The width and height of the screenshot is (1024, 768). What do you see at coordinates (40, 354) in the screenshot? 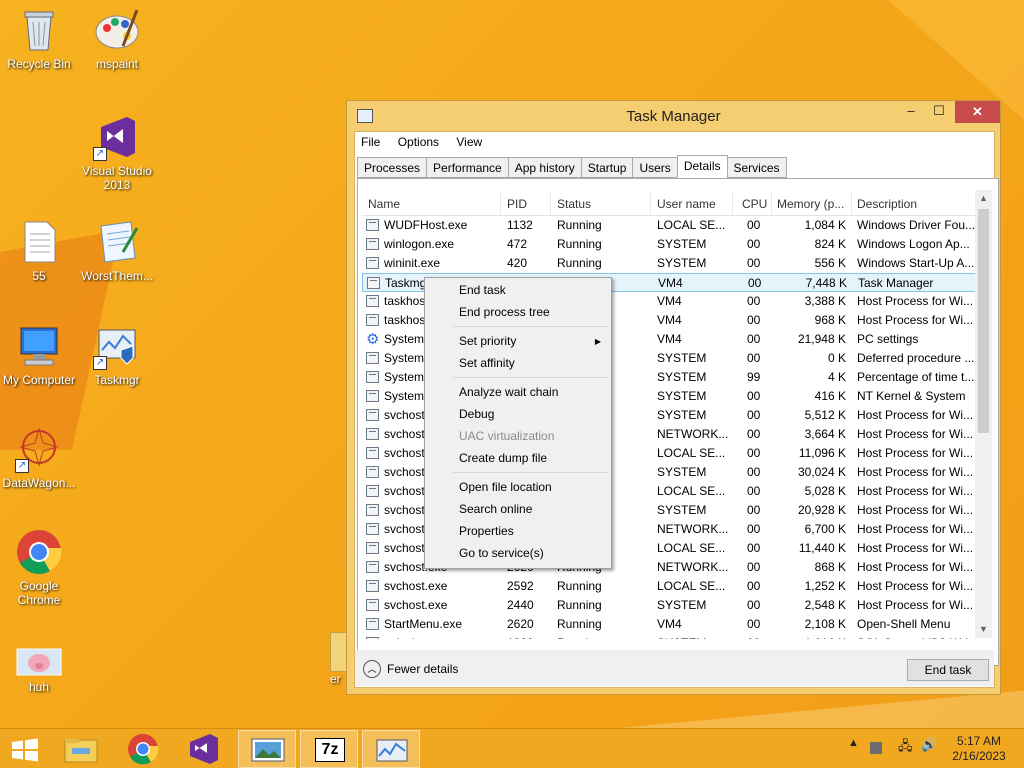
I see `desktop-icon-my-computer: My Computer` at bounding box center [40, 354].